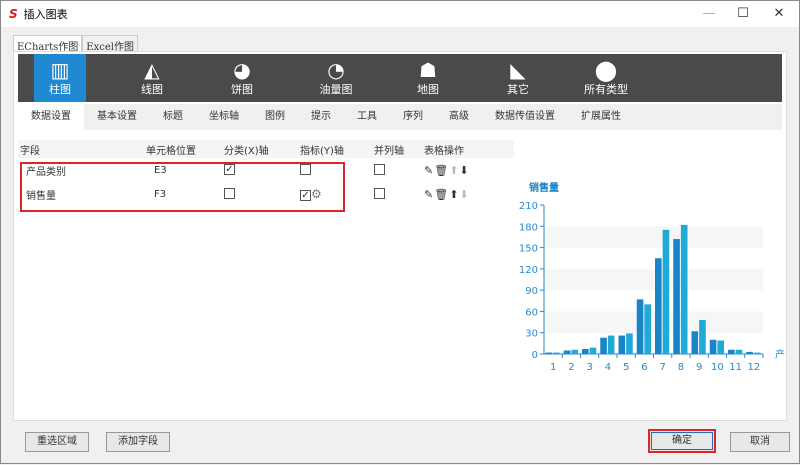  Describe the element at coordinates (57, 442) in the screenshot. I see `reselect-area-button: 重选区域` at that location.